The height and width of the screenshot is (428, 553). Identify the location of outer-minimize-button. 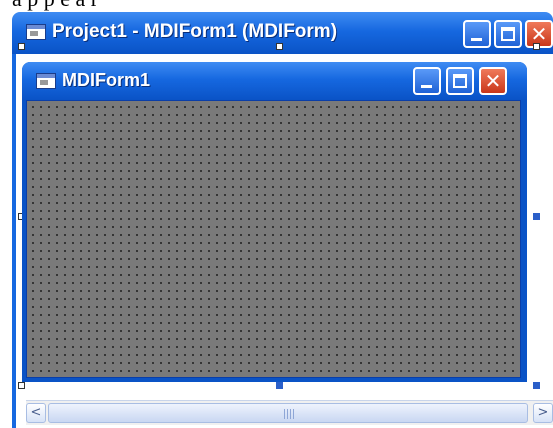
(477, 34).